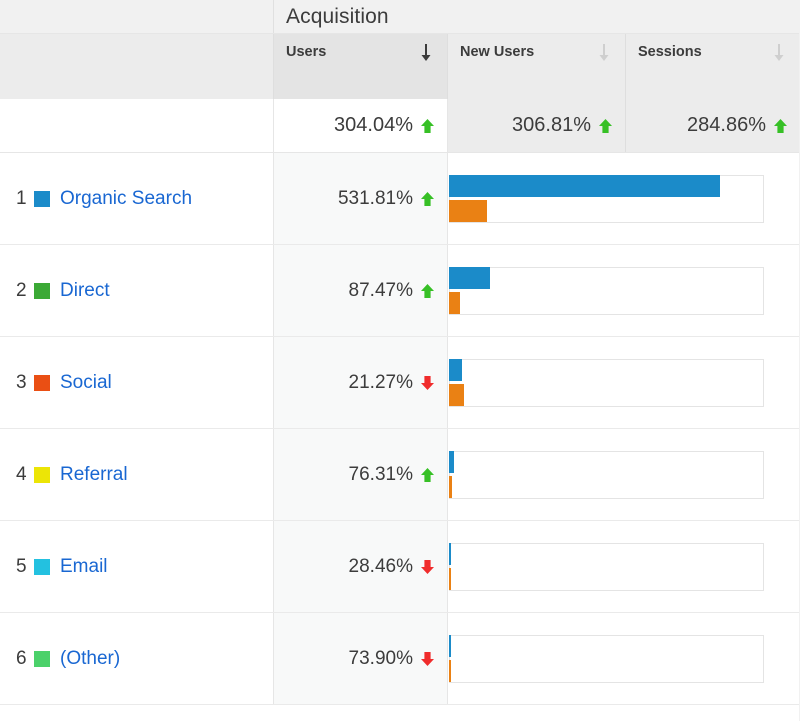  What do you see at coordinates (380, 474) in the screenshot?
I see `row-users-value: 76.31%` at bounding box center [380, 474].